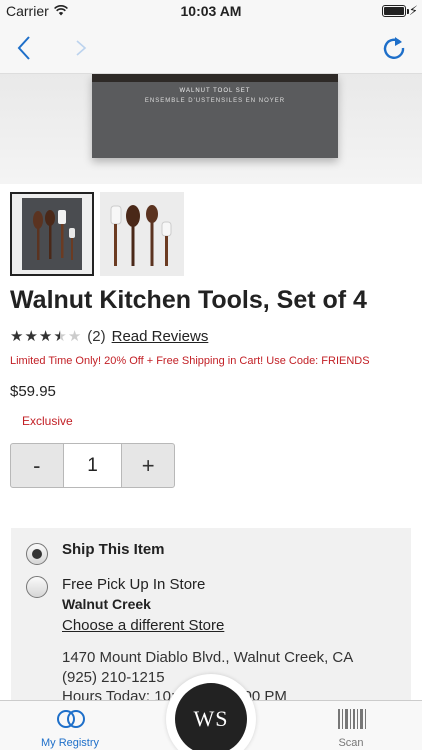 The height and width of the screenshot is (750, 422). Describe the element at coordinates (109, 336) in the screenshot. I see `rating-row: ★ ★ ★ ★ ★ (2) Read Reviews` at that location.